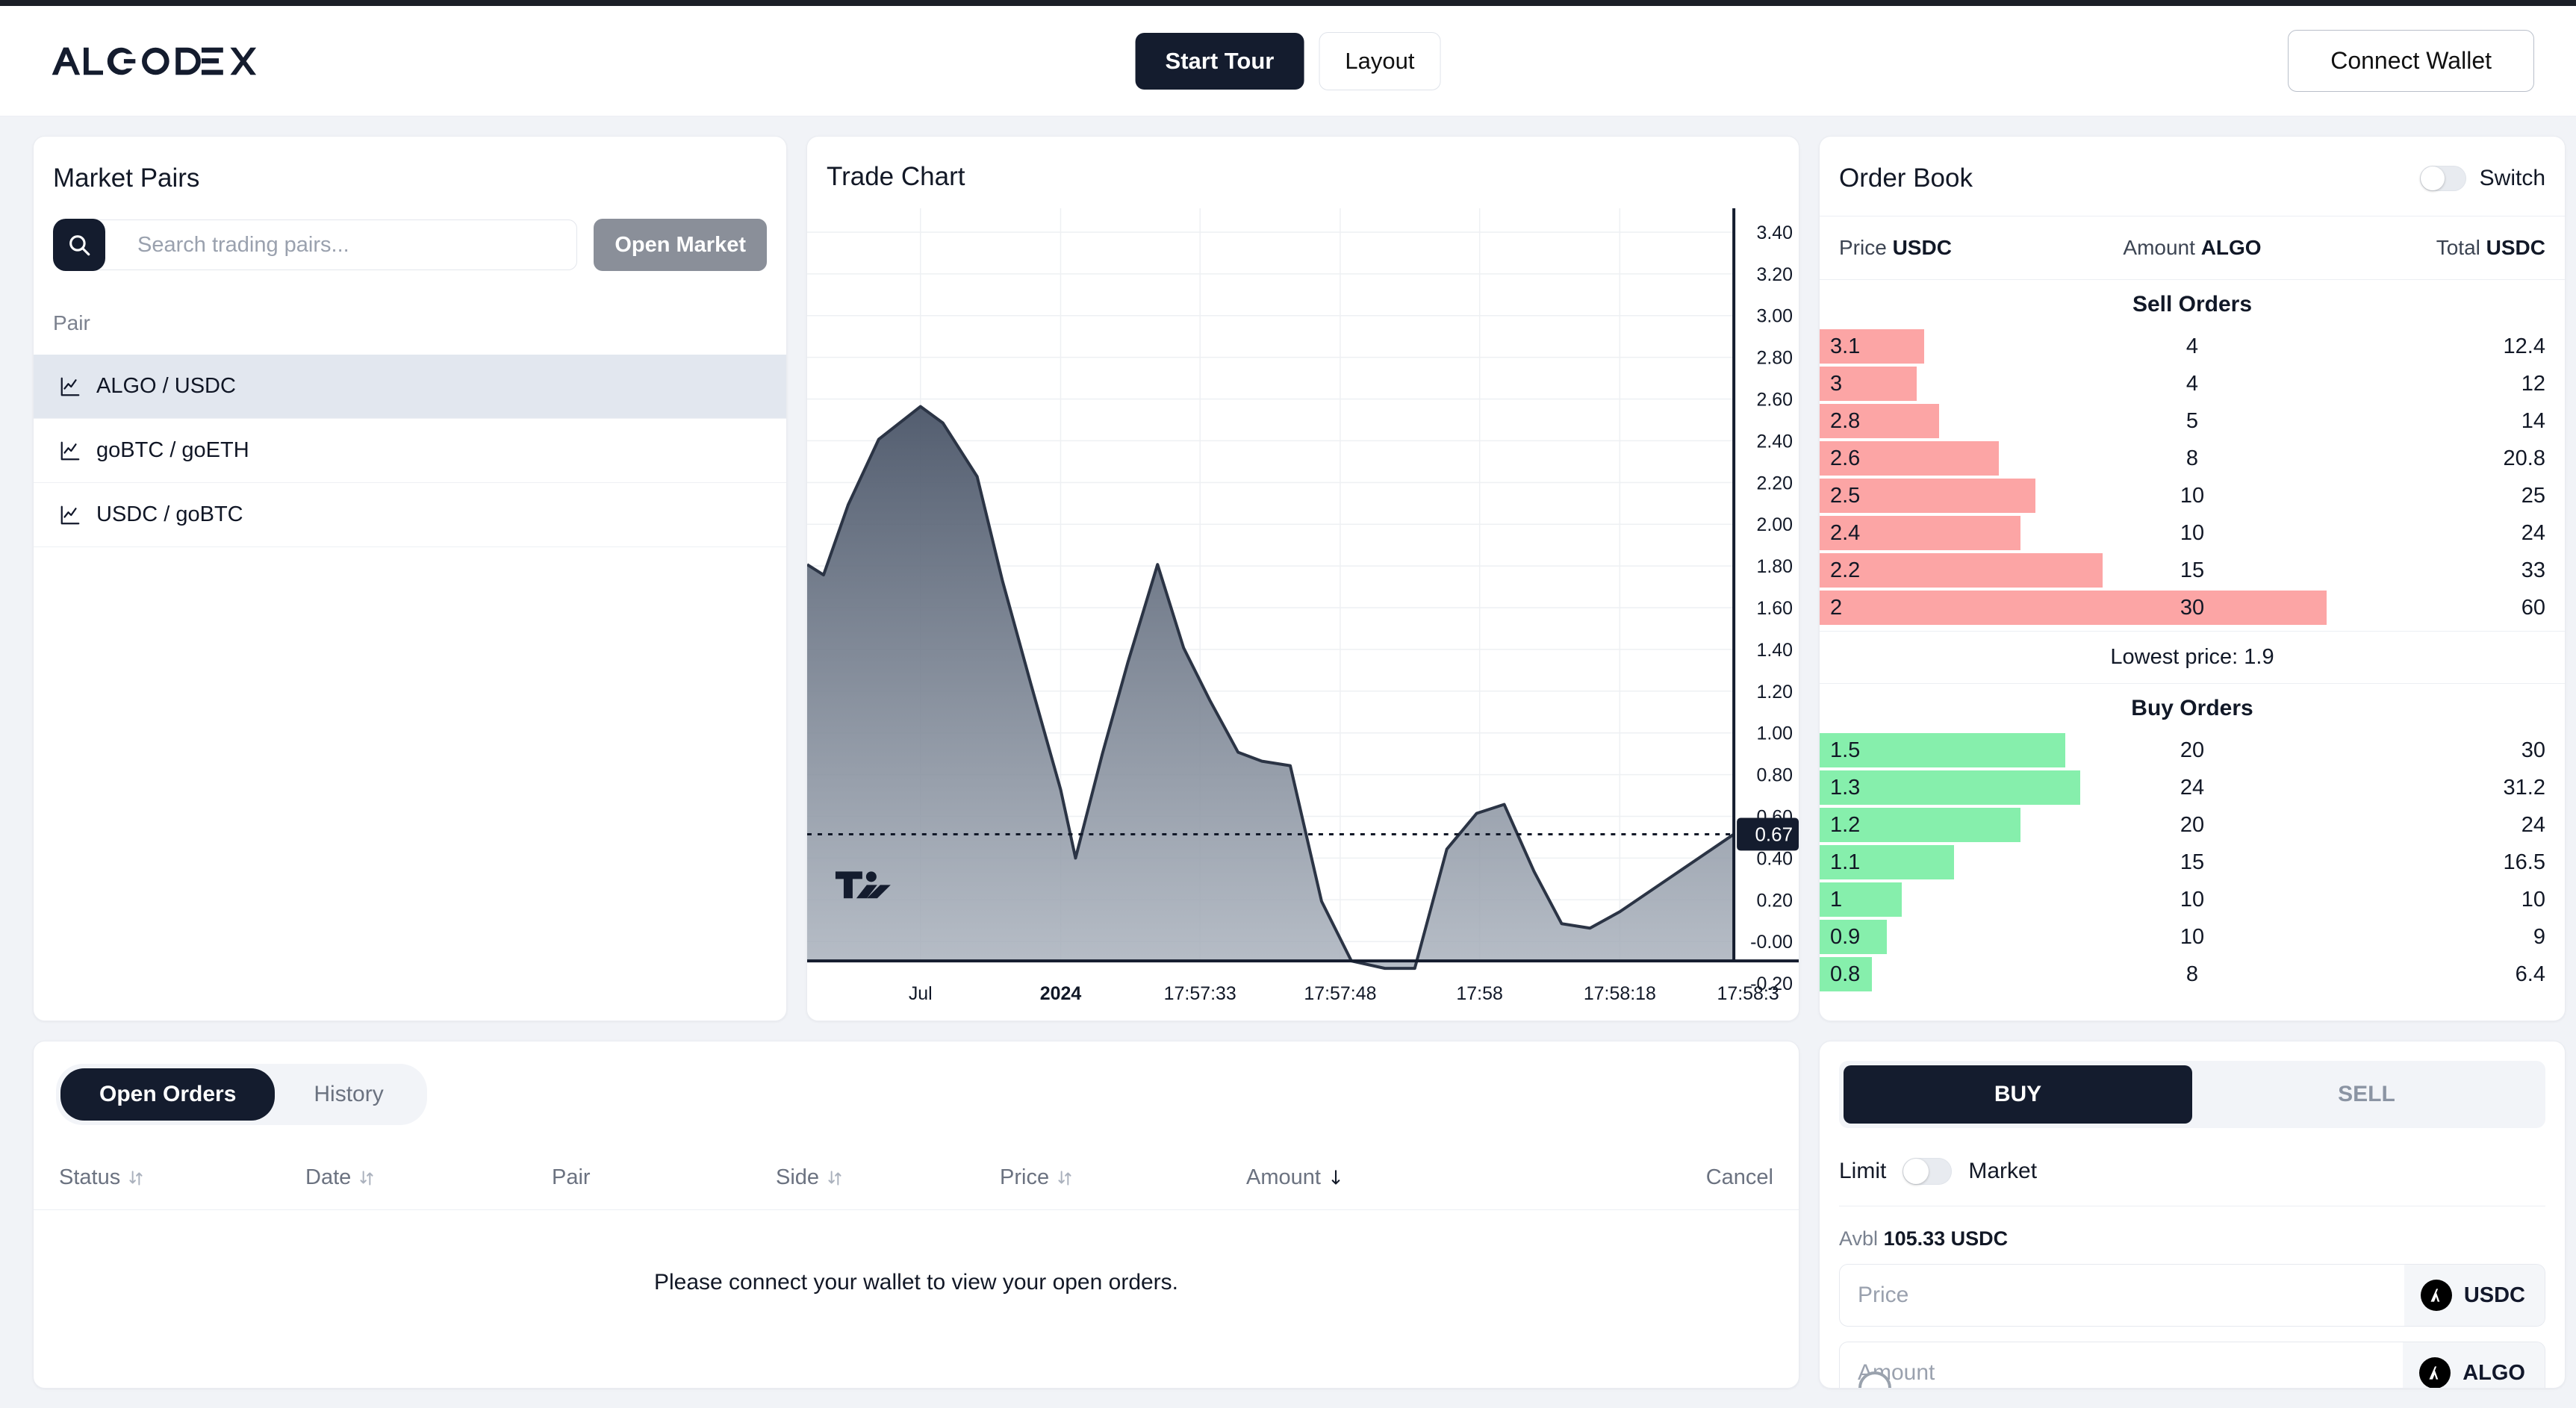  What do you see at coordinates (1620, 993) in the screenshot?
I see `svg-text: 17:58:18` at bounding box center [1620, 993].